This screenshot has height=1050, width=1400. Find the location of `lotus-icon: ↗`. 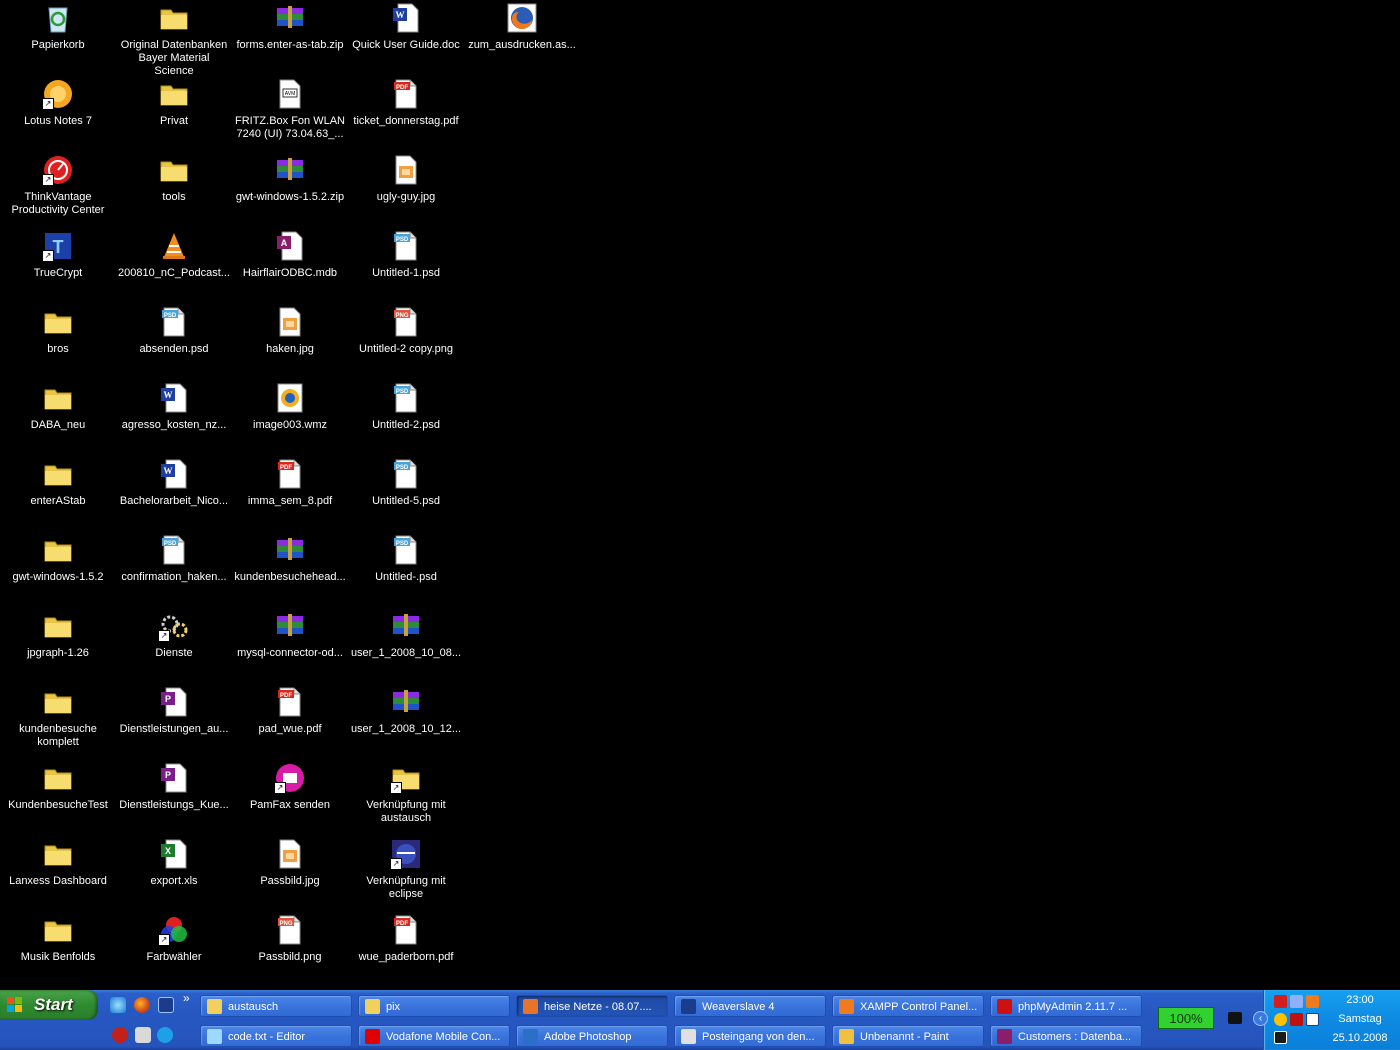

lotus-icon: ↗ is located at coordinates (58, 94).